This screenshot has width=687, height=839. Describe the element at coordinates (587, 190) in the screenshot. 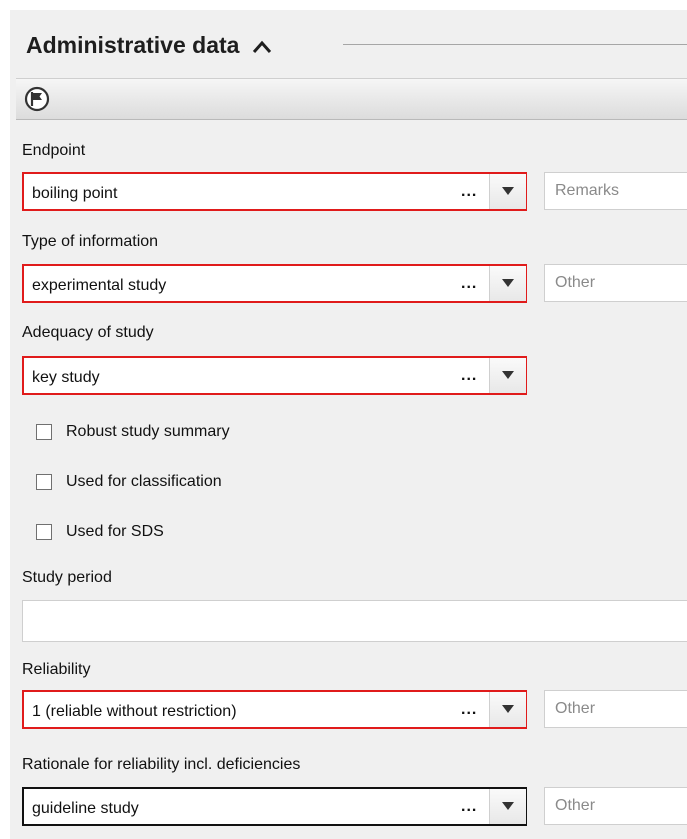

I see `remarks-placeholder: Remarks` at that location.